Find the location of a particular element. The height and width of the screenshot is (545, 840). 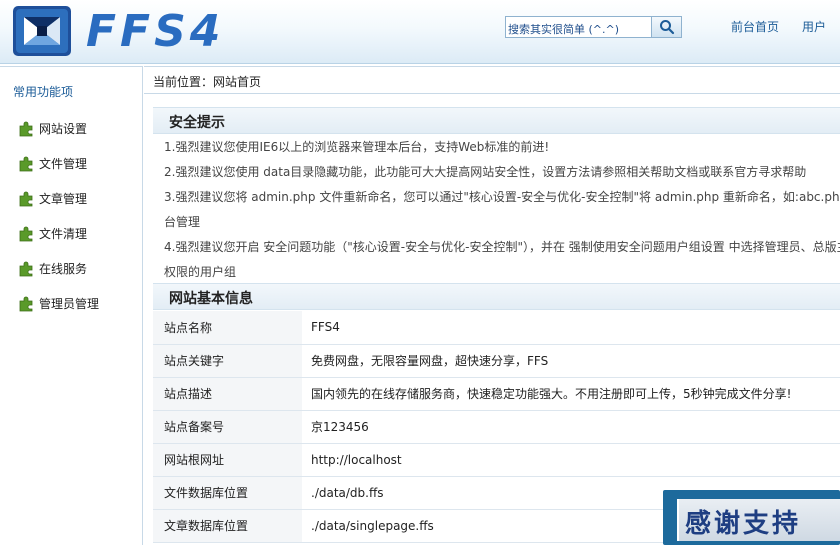

sidebar-item-label: 网站设置 is located at coordinates (63, 128).